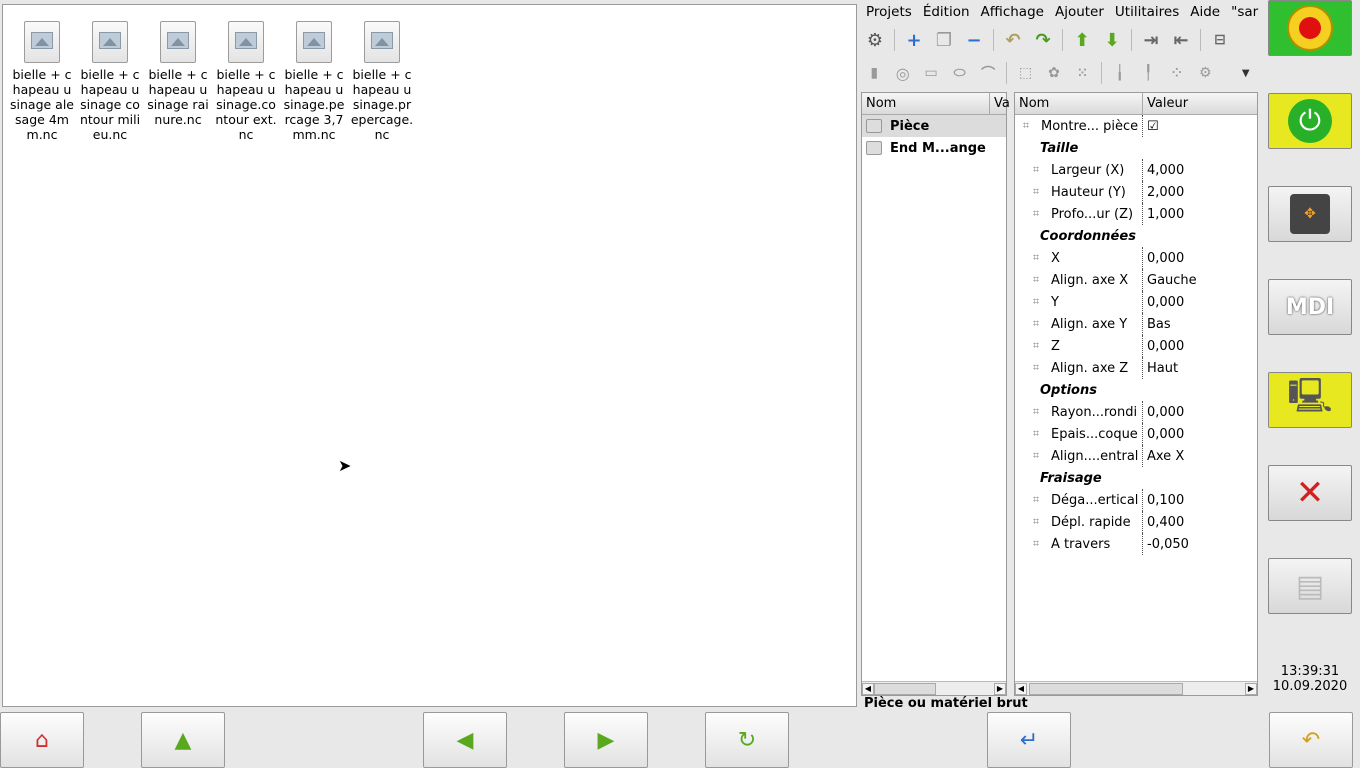  I want to click on menu-item: Projets, so click(889, 12).